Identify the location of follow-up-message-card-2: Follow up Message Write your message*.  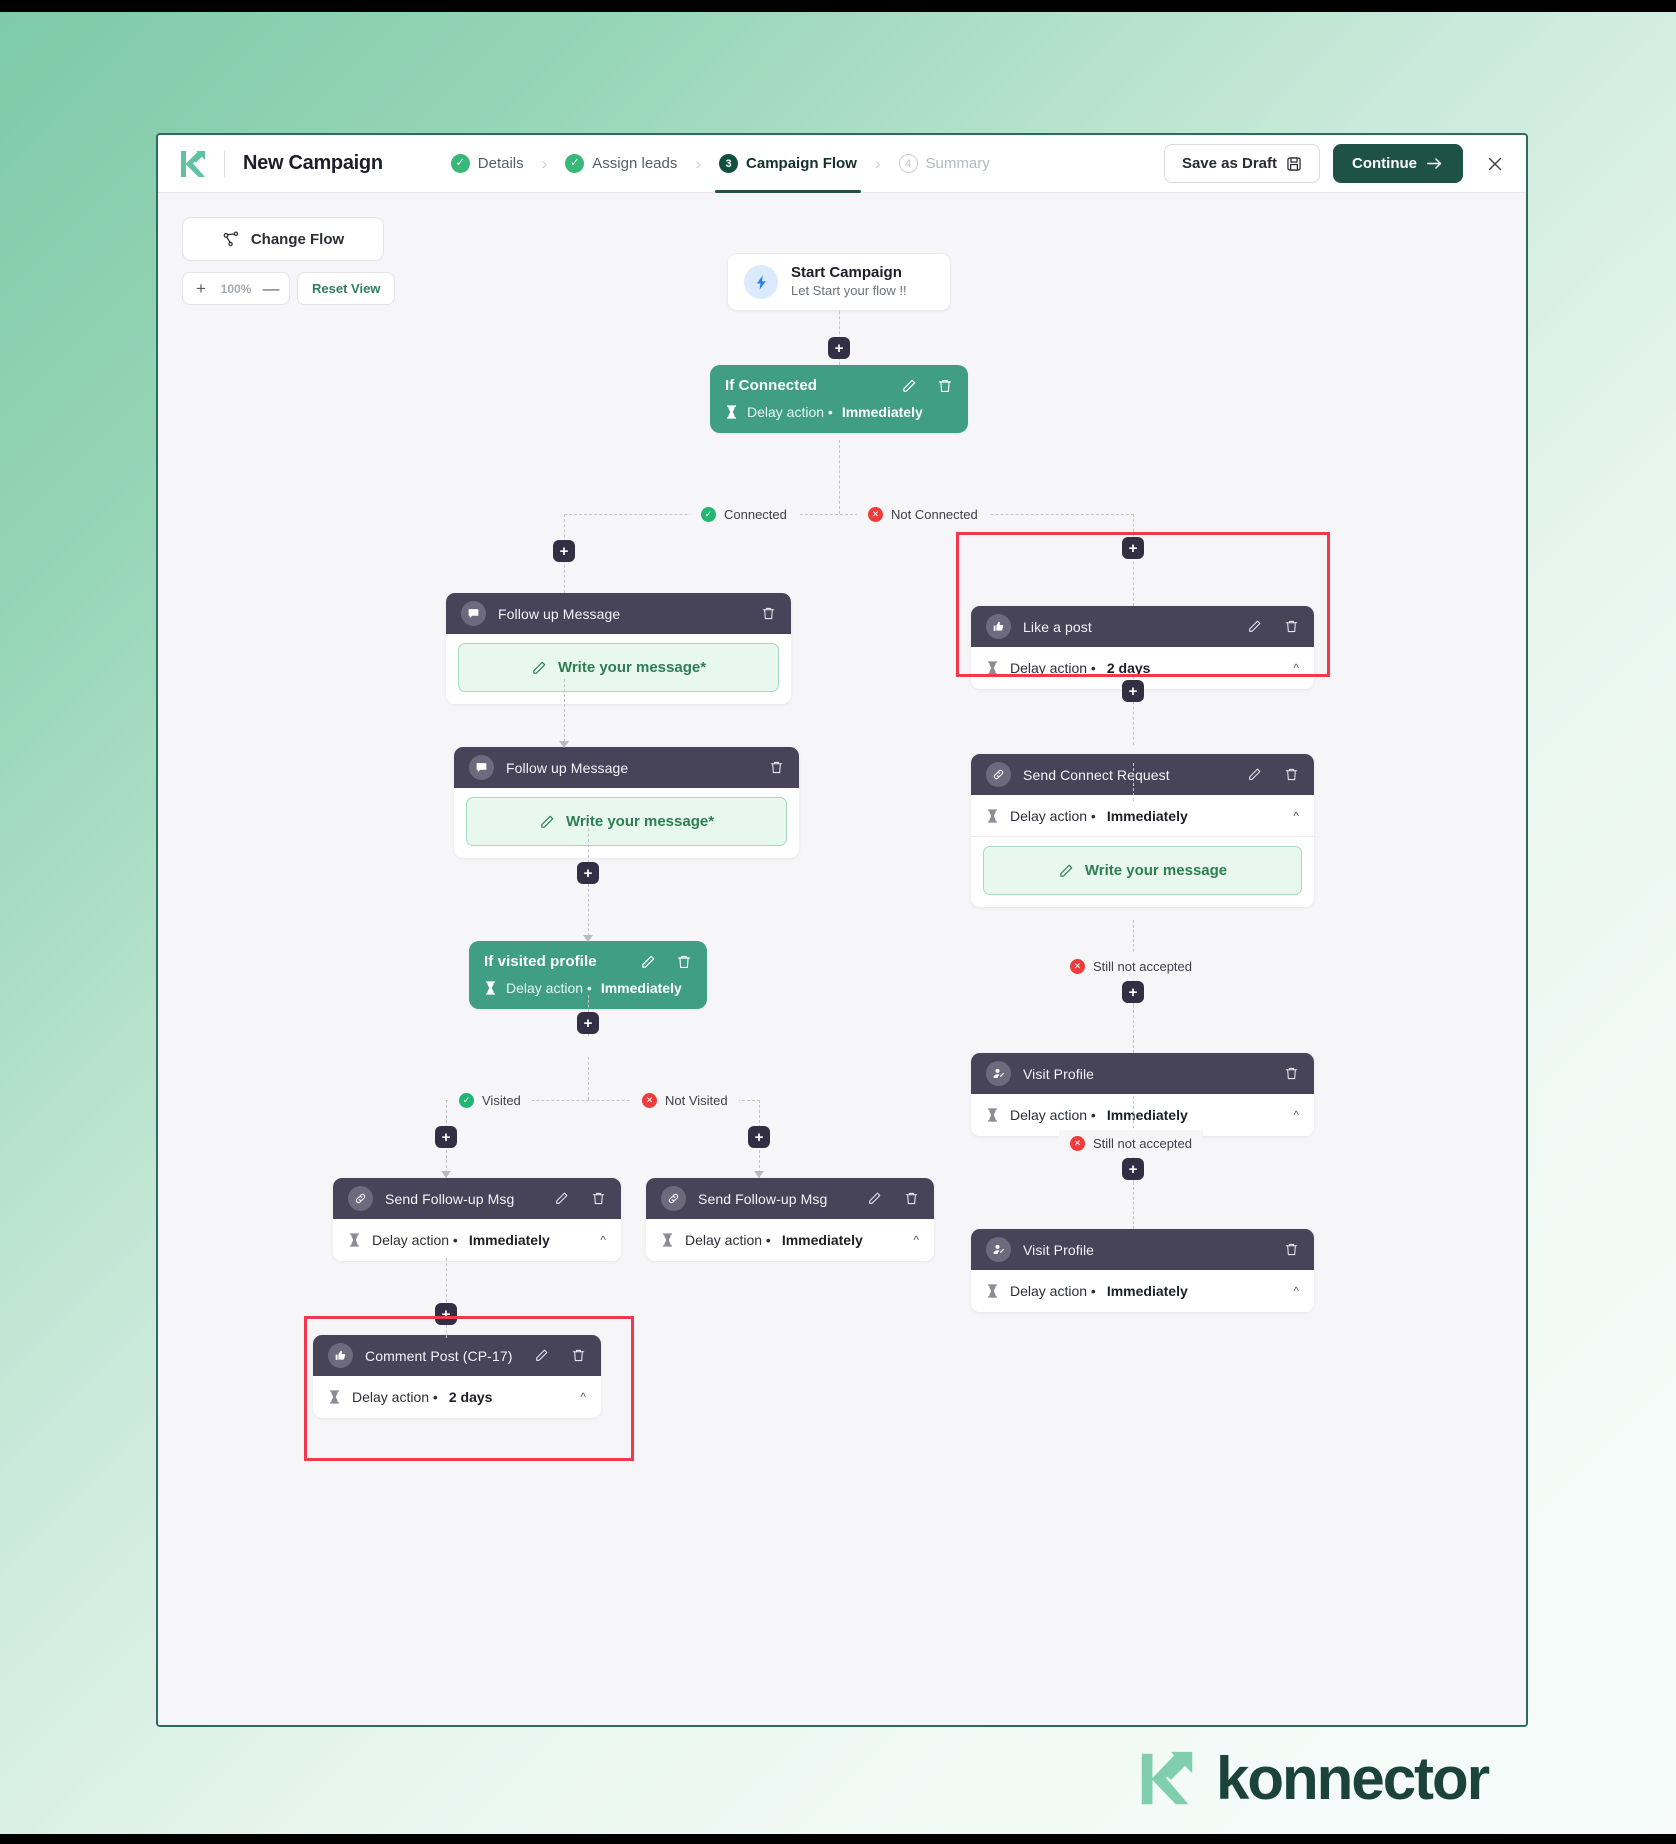
(626, 802).